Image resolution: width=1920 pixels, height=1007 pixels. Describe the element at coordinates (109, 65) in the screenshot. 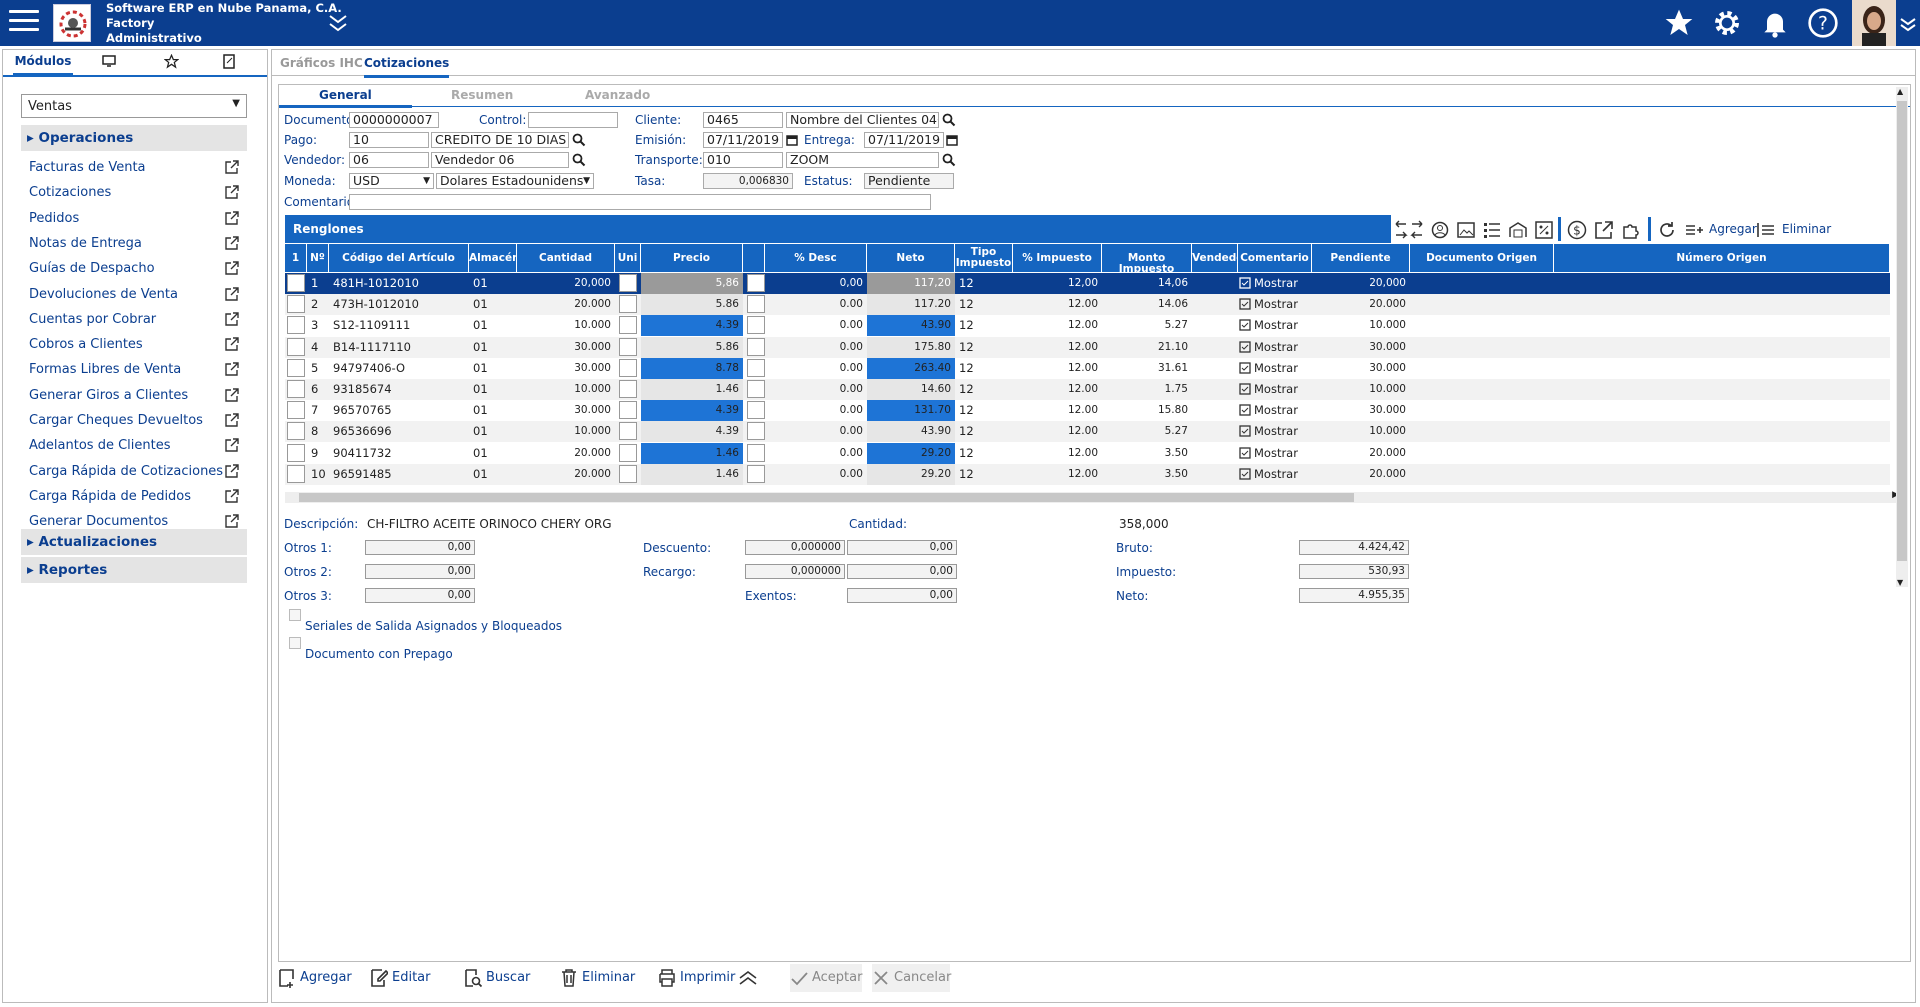

I see `monitor-icon` at that location.